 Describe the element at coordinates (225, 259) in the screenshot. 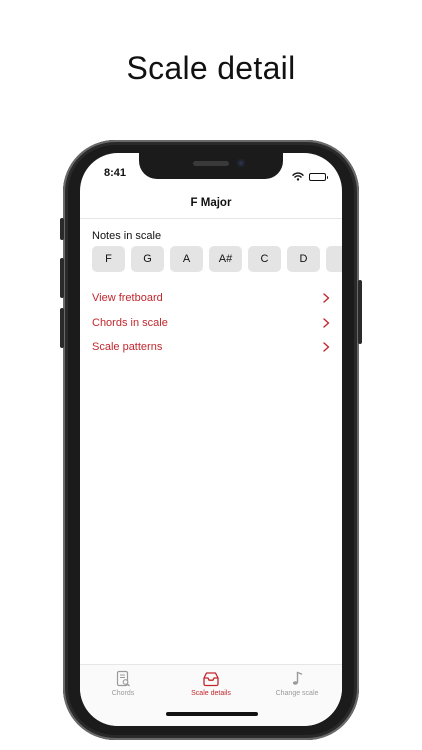

I see `note-chip: A#` at that location.